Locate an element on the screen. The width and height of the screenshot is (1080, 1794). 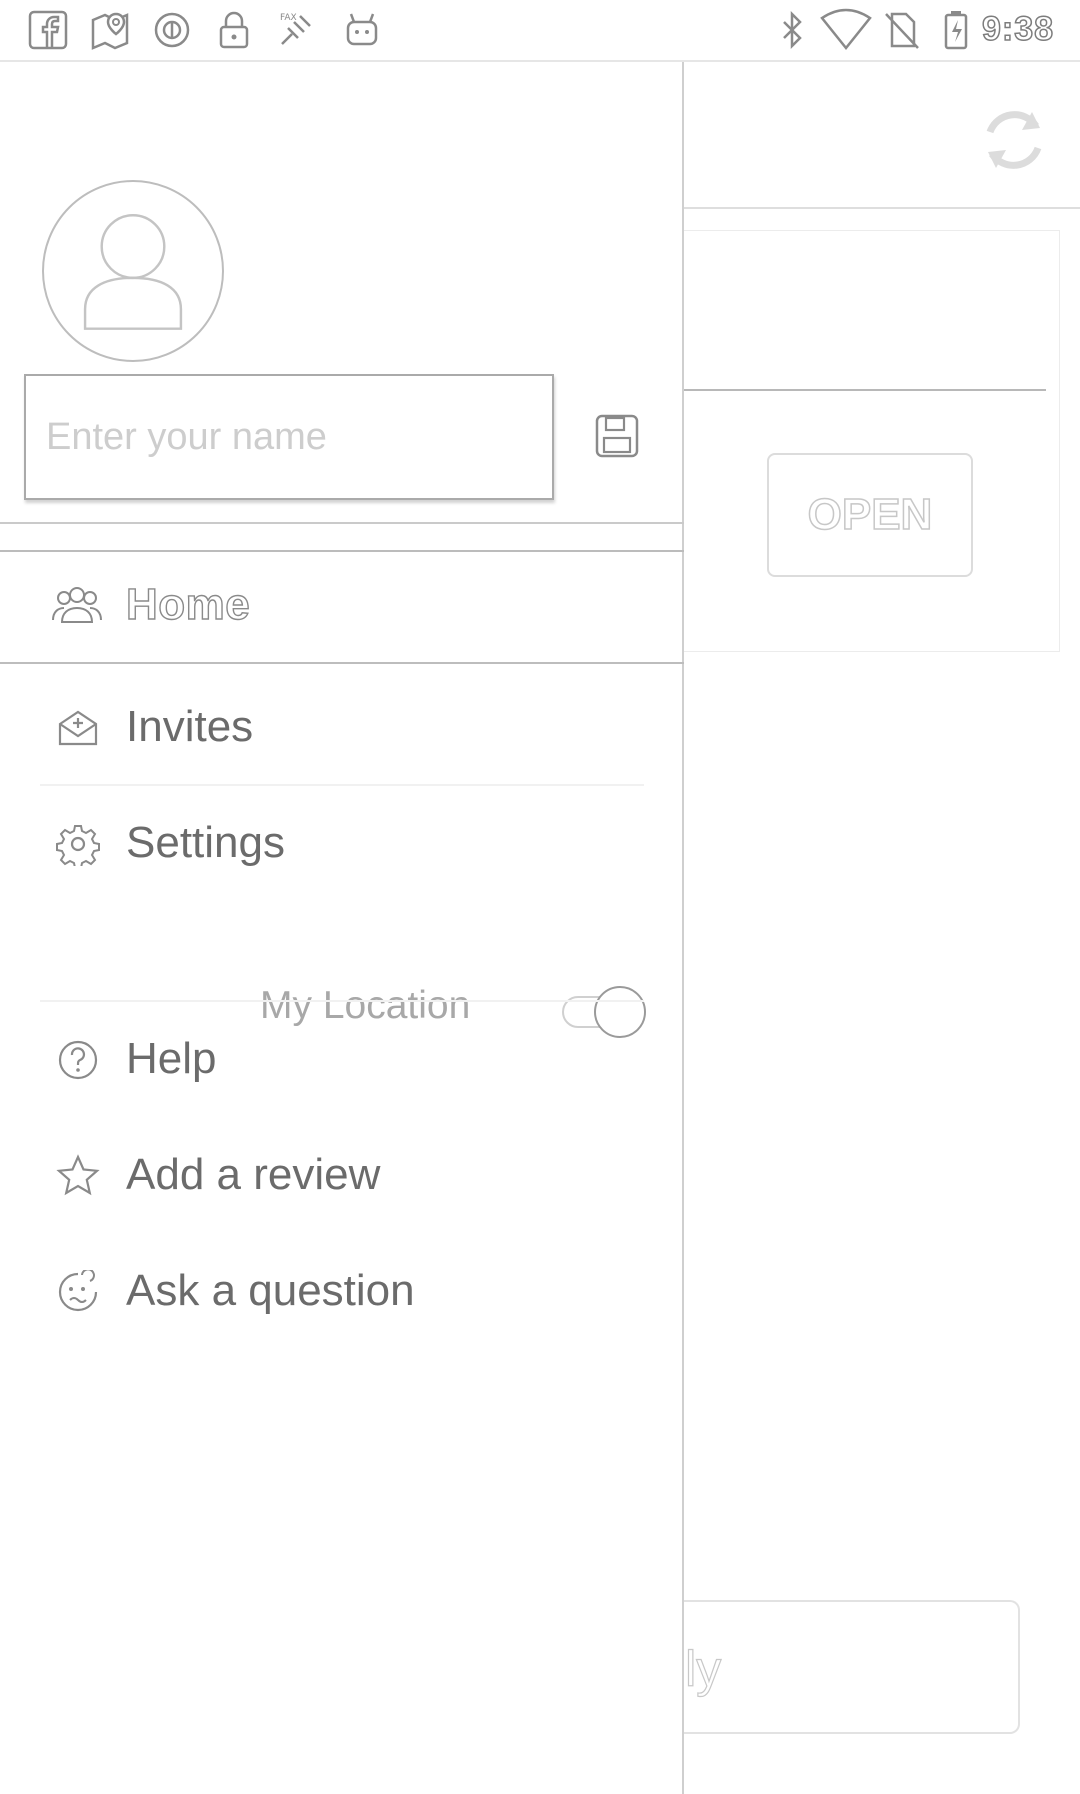
nav-item-invites: Invites is located at coordinates (342, 728).